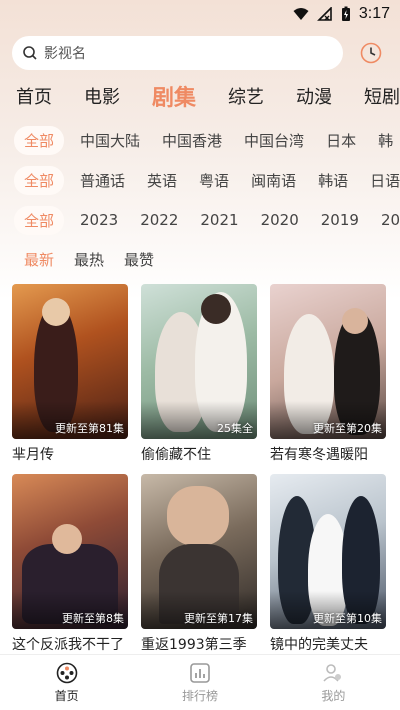 This screenshot has width=400, height=710. I want to click on region-chip: 中国香港, so click(192, 140).